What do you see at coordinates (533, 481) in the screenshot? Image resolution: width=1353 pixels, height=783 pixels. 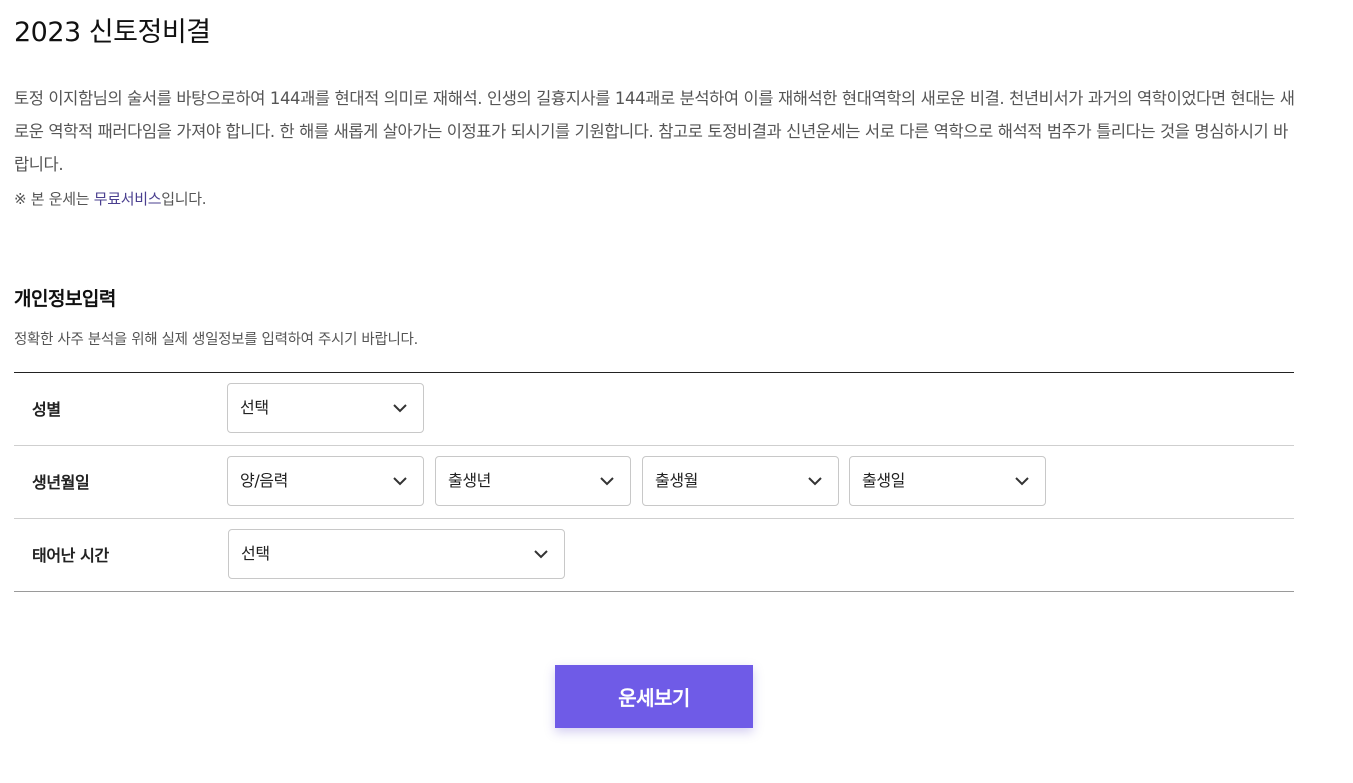 I see `birth-year-select: 출생년` at bounding box center [533, 481].